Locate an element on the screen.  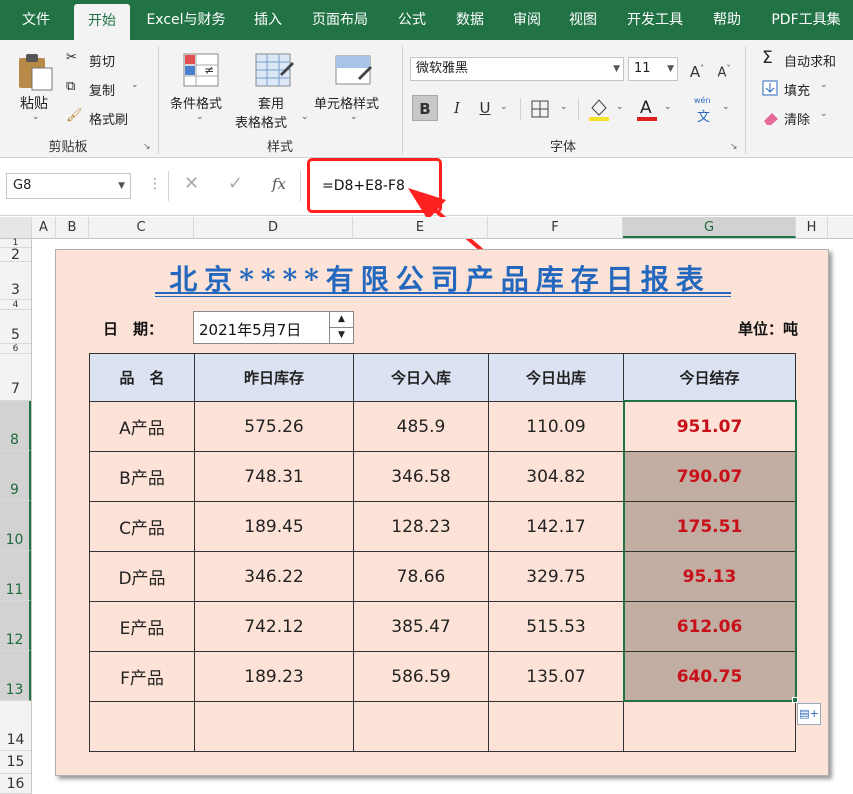
column-header-h: H is located at coordinates (812, 227).